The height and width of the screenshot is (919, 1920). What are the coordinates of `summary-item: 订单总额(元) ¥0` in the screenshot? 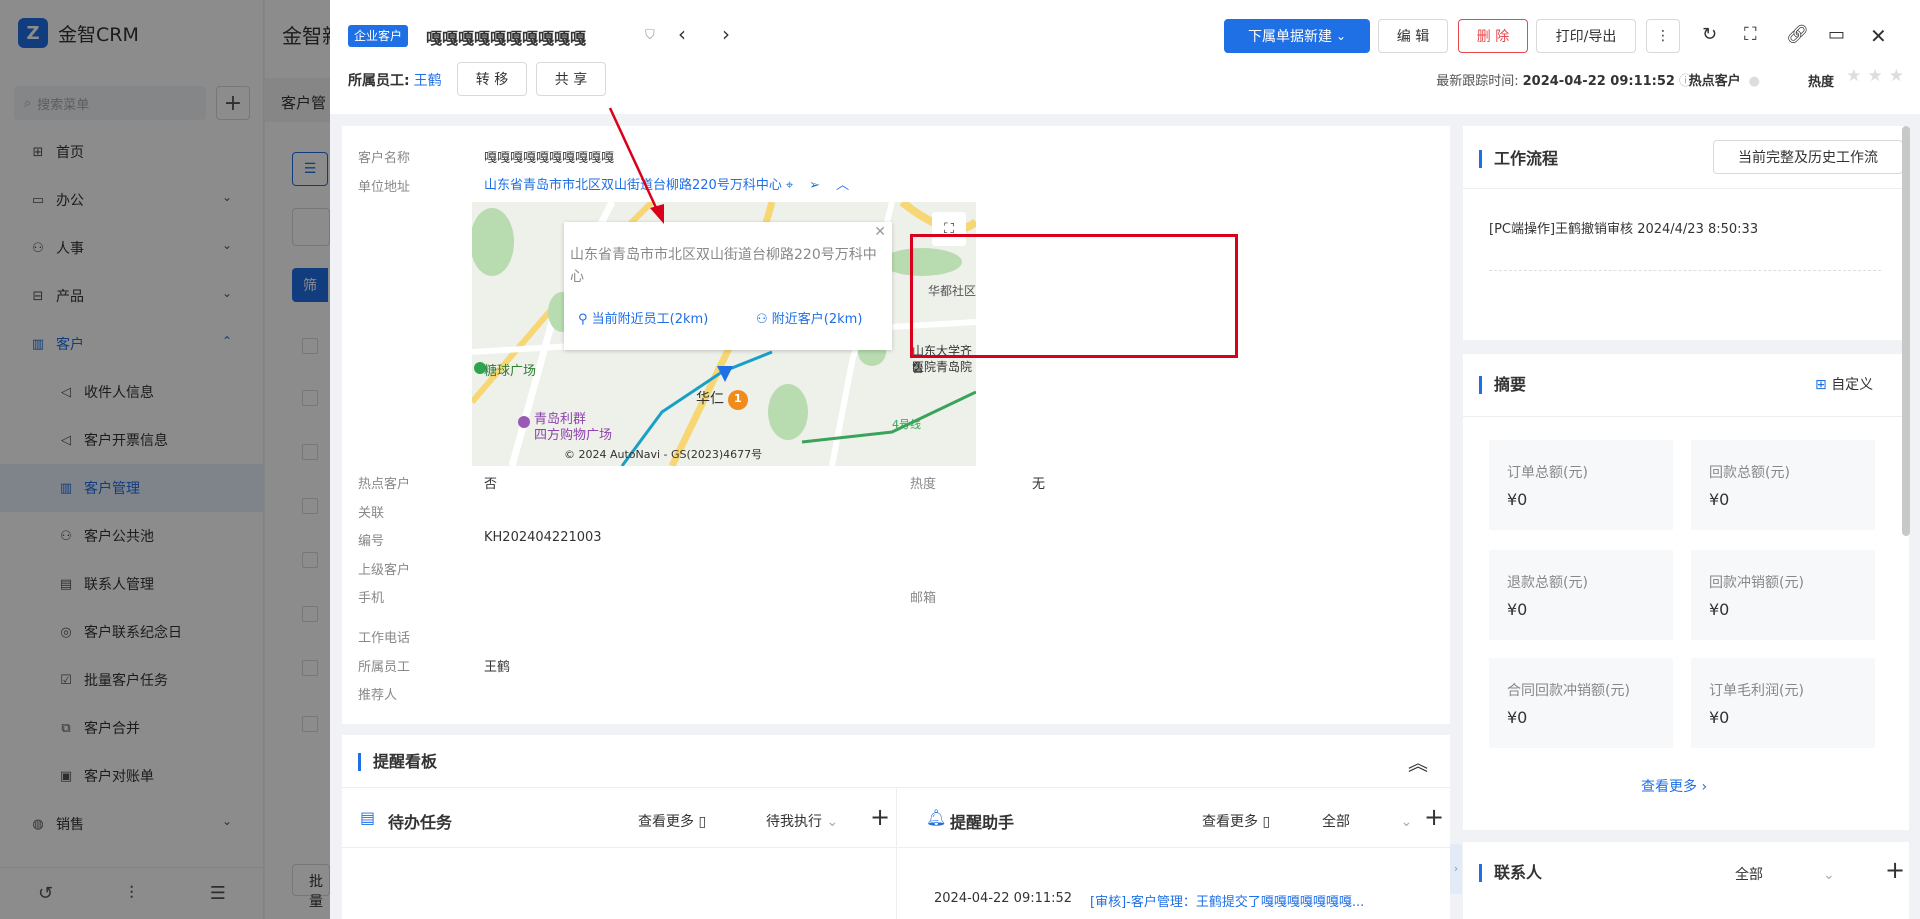 It's located at (1581, 485).